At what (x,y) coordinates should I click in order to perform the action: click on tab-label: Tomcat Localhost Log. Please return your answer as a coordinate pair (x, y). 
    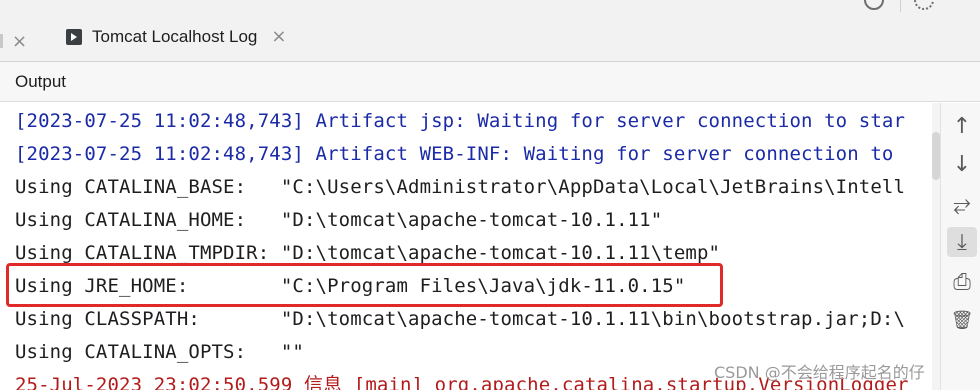
    Looking at the image, I should click on (175, 36).